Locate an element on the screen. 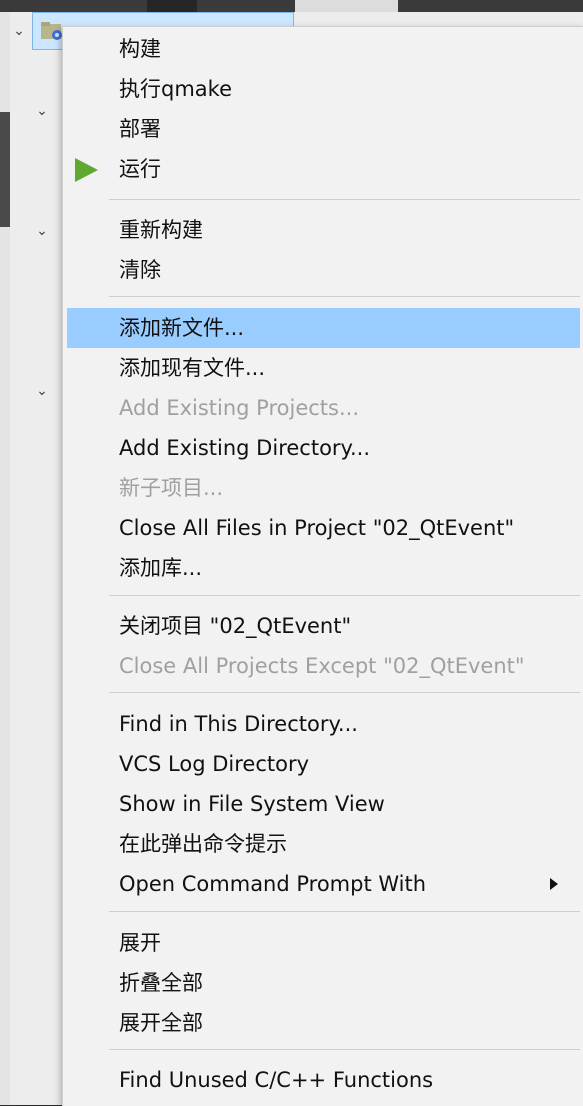 The height and width of the screenshot is (1106, 583). menu-item-label: Close All Projects Except "02_QtEvent" is located at coordinates (322, 666).